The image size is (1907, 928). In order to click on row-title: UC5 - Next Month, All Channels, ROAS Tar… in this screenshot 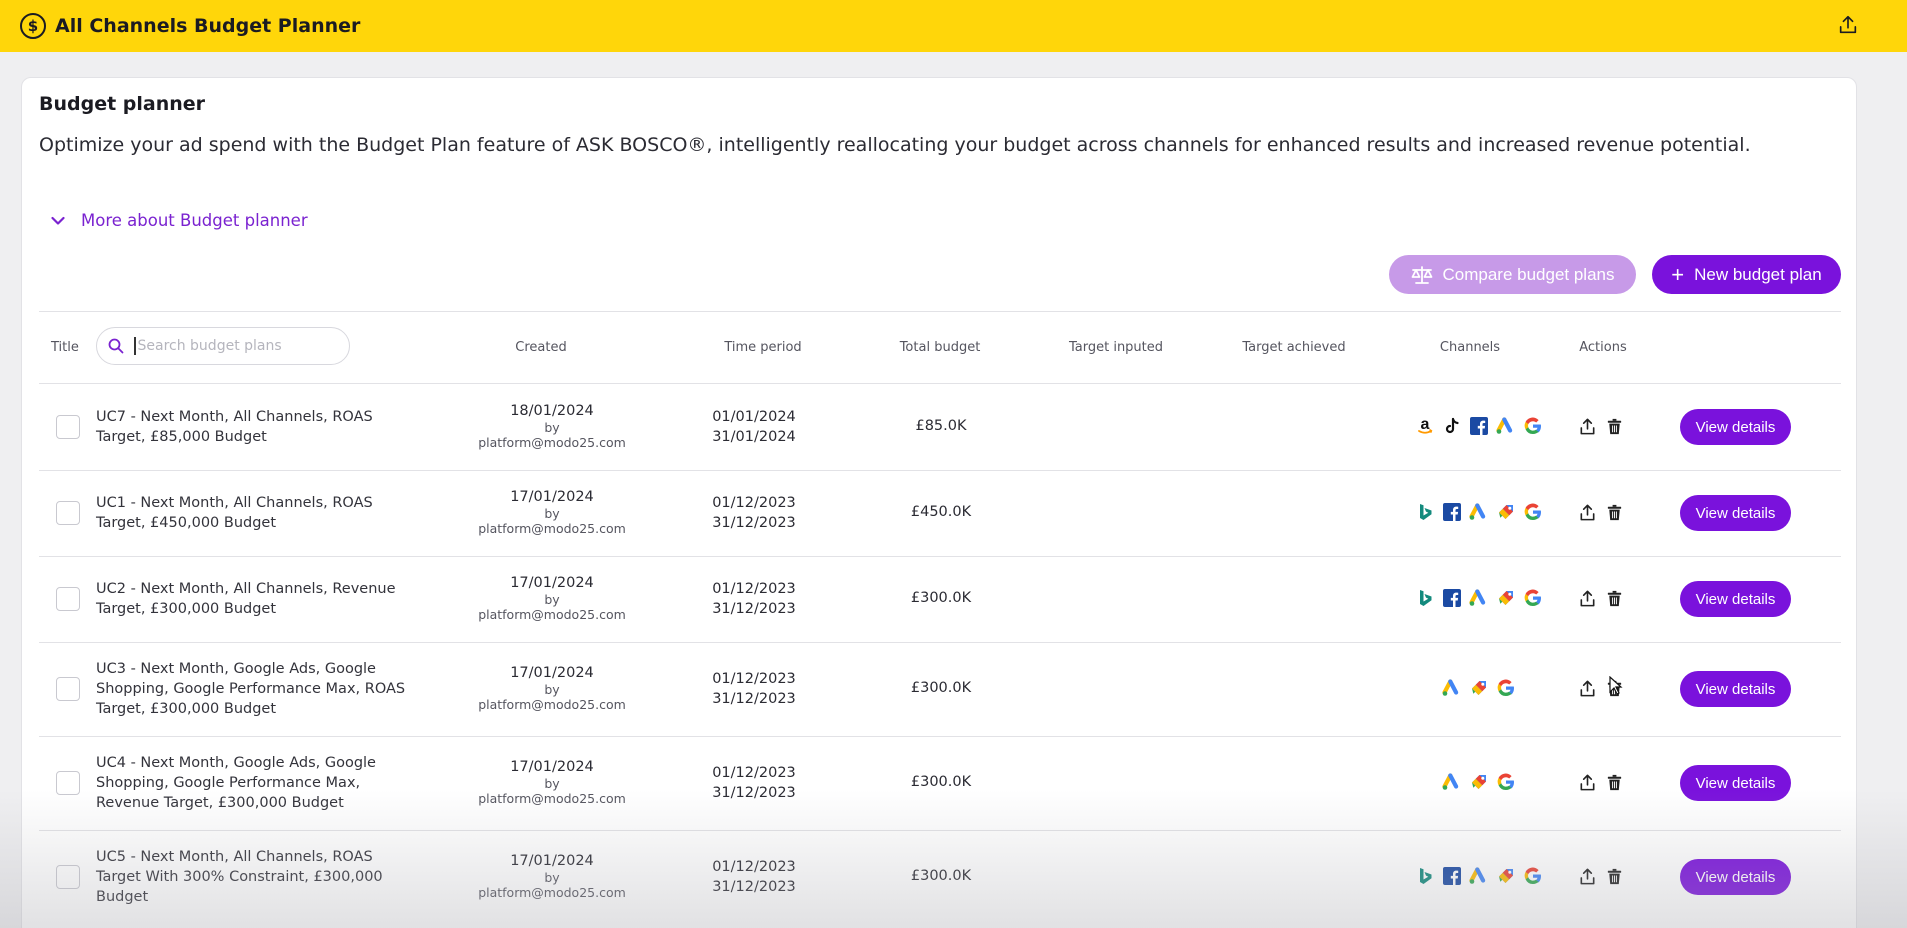, I will do `click(239, 877)`.